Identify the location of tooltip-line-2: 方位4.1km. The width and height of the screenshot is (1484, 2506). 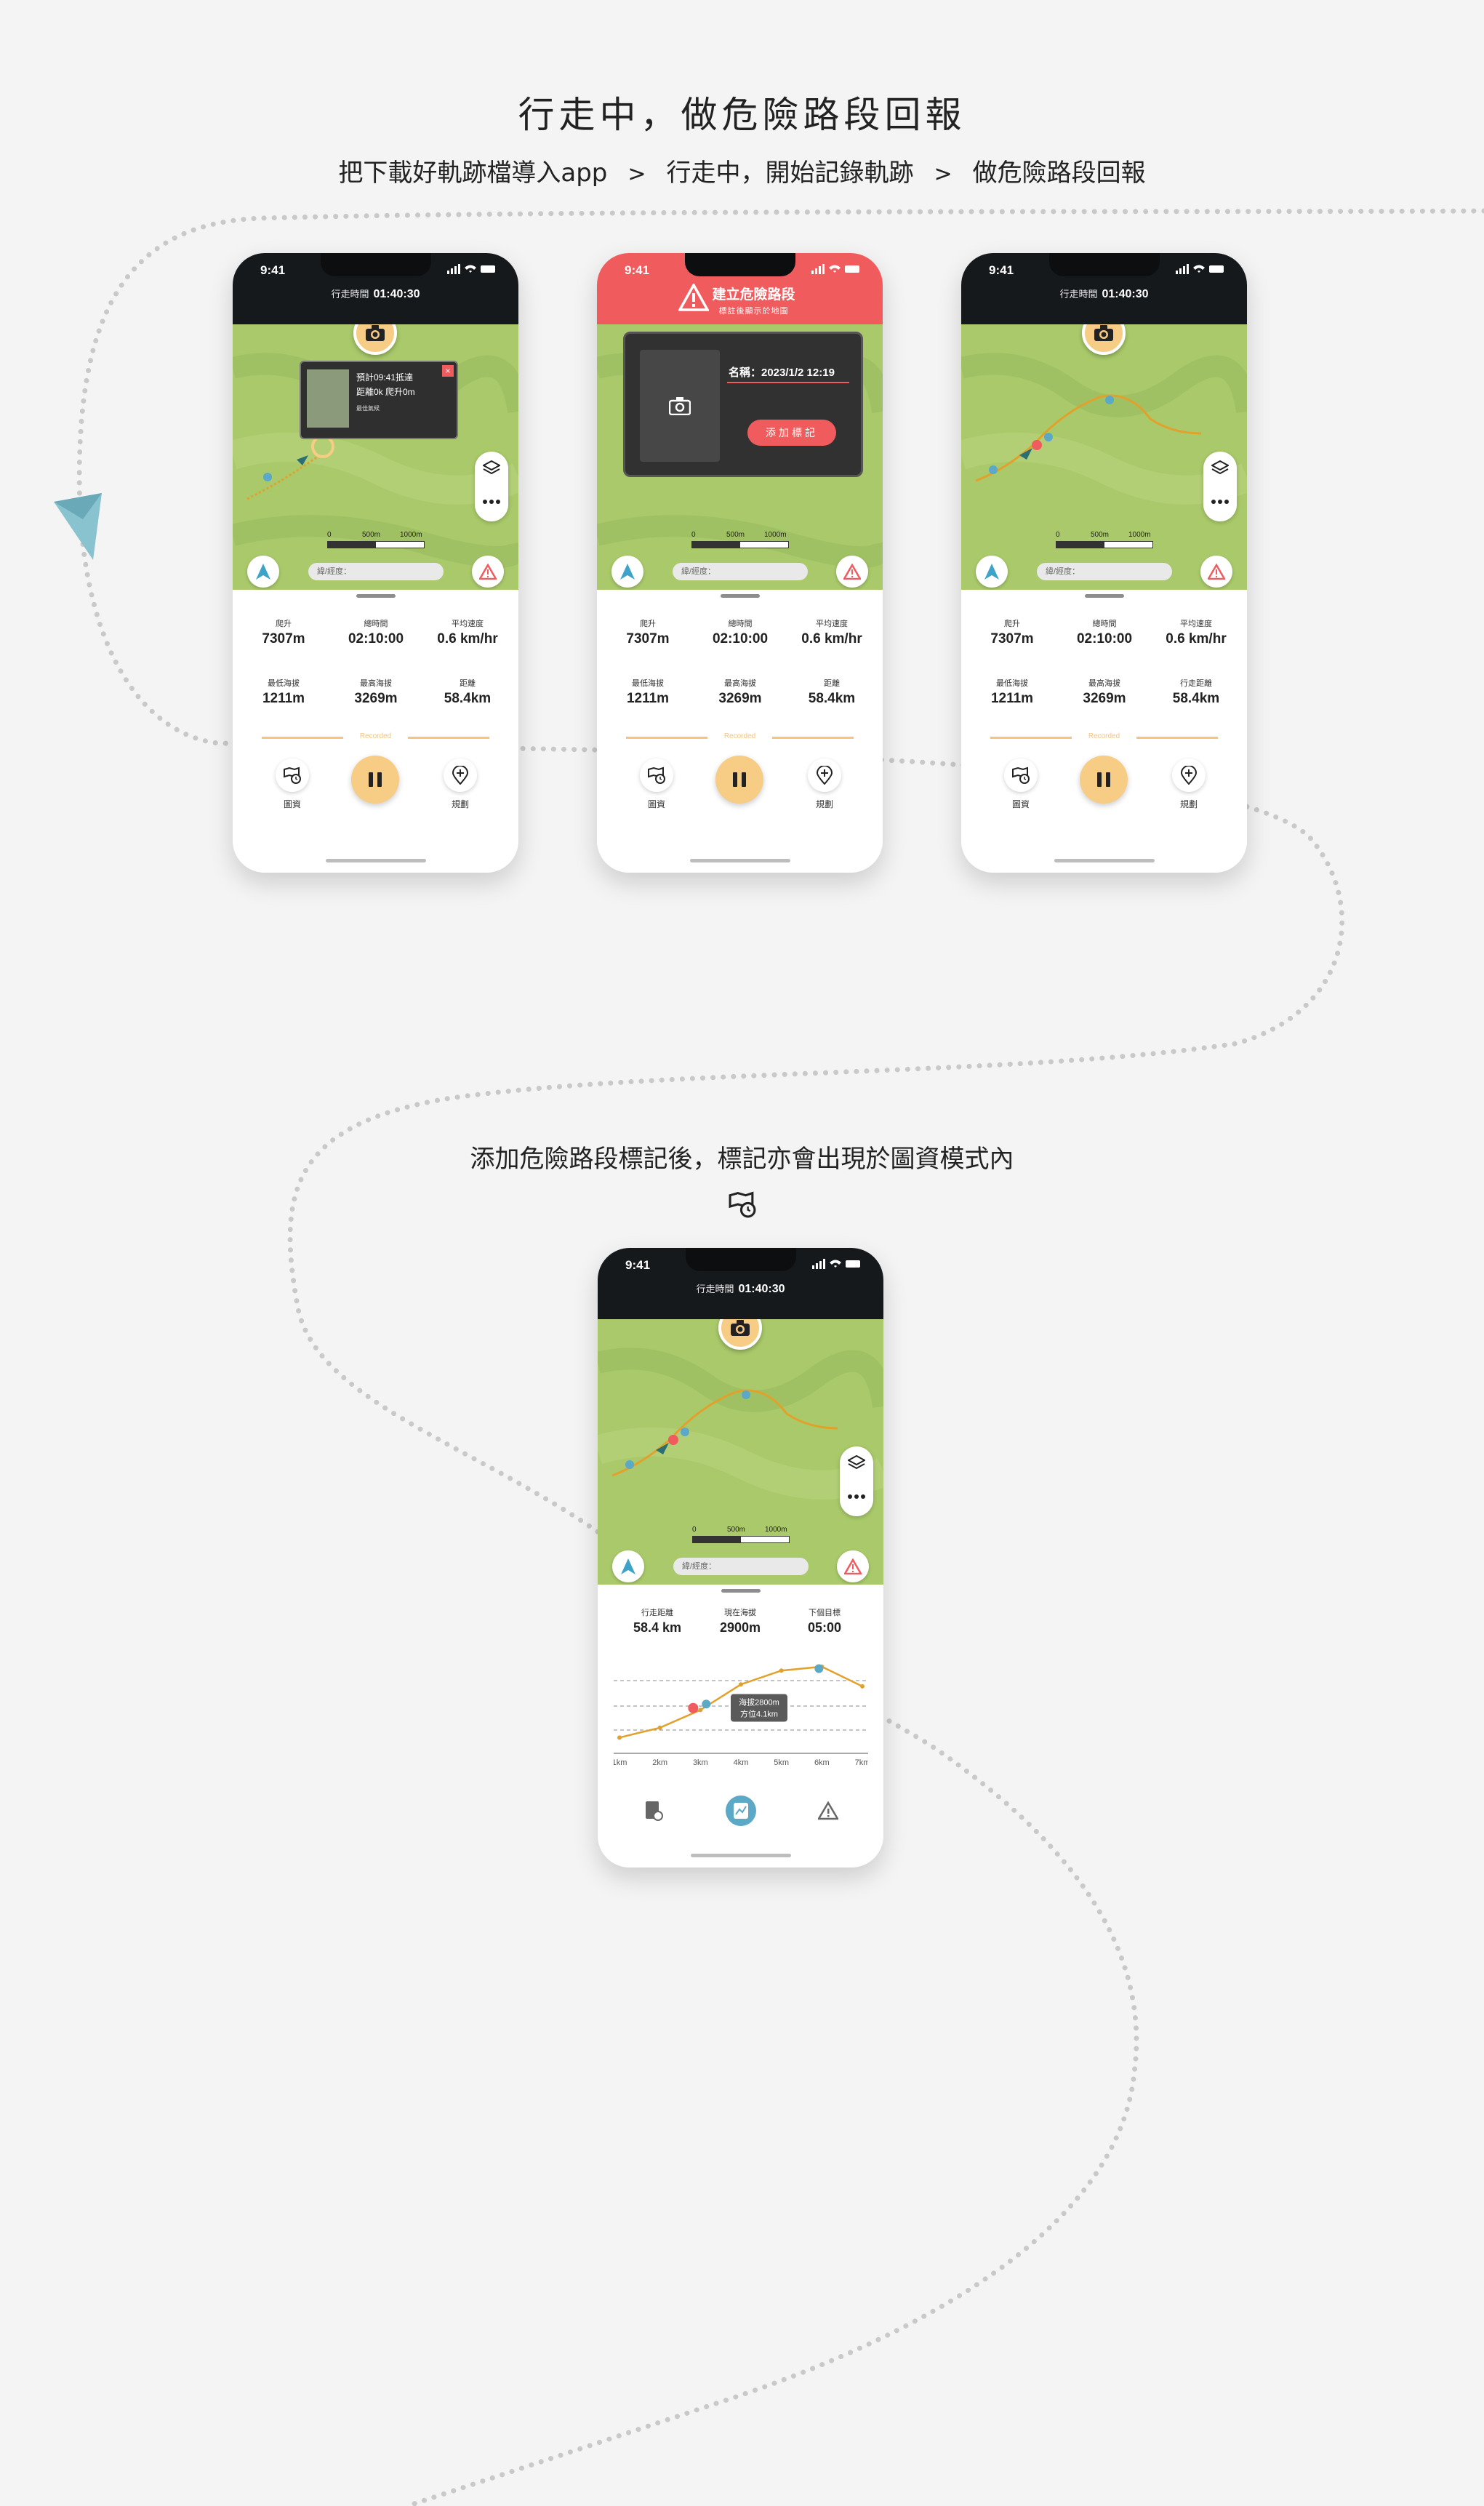
(759, 1714).